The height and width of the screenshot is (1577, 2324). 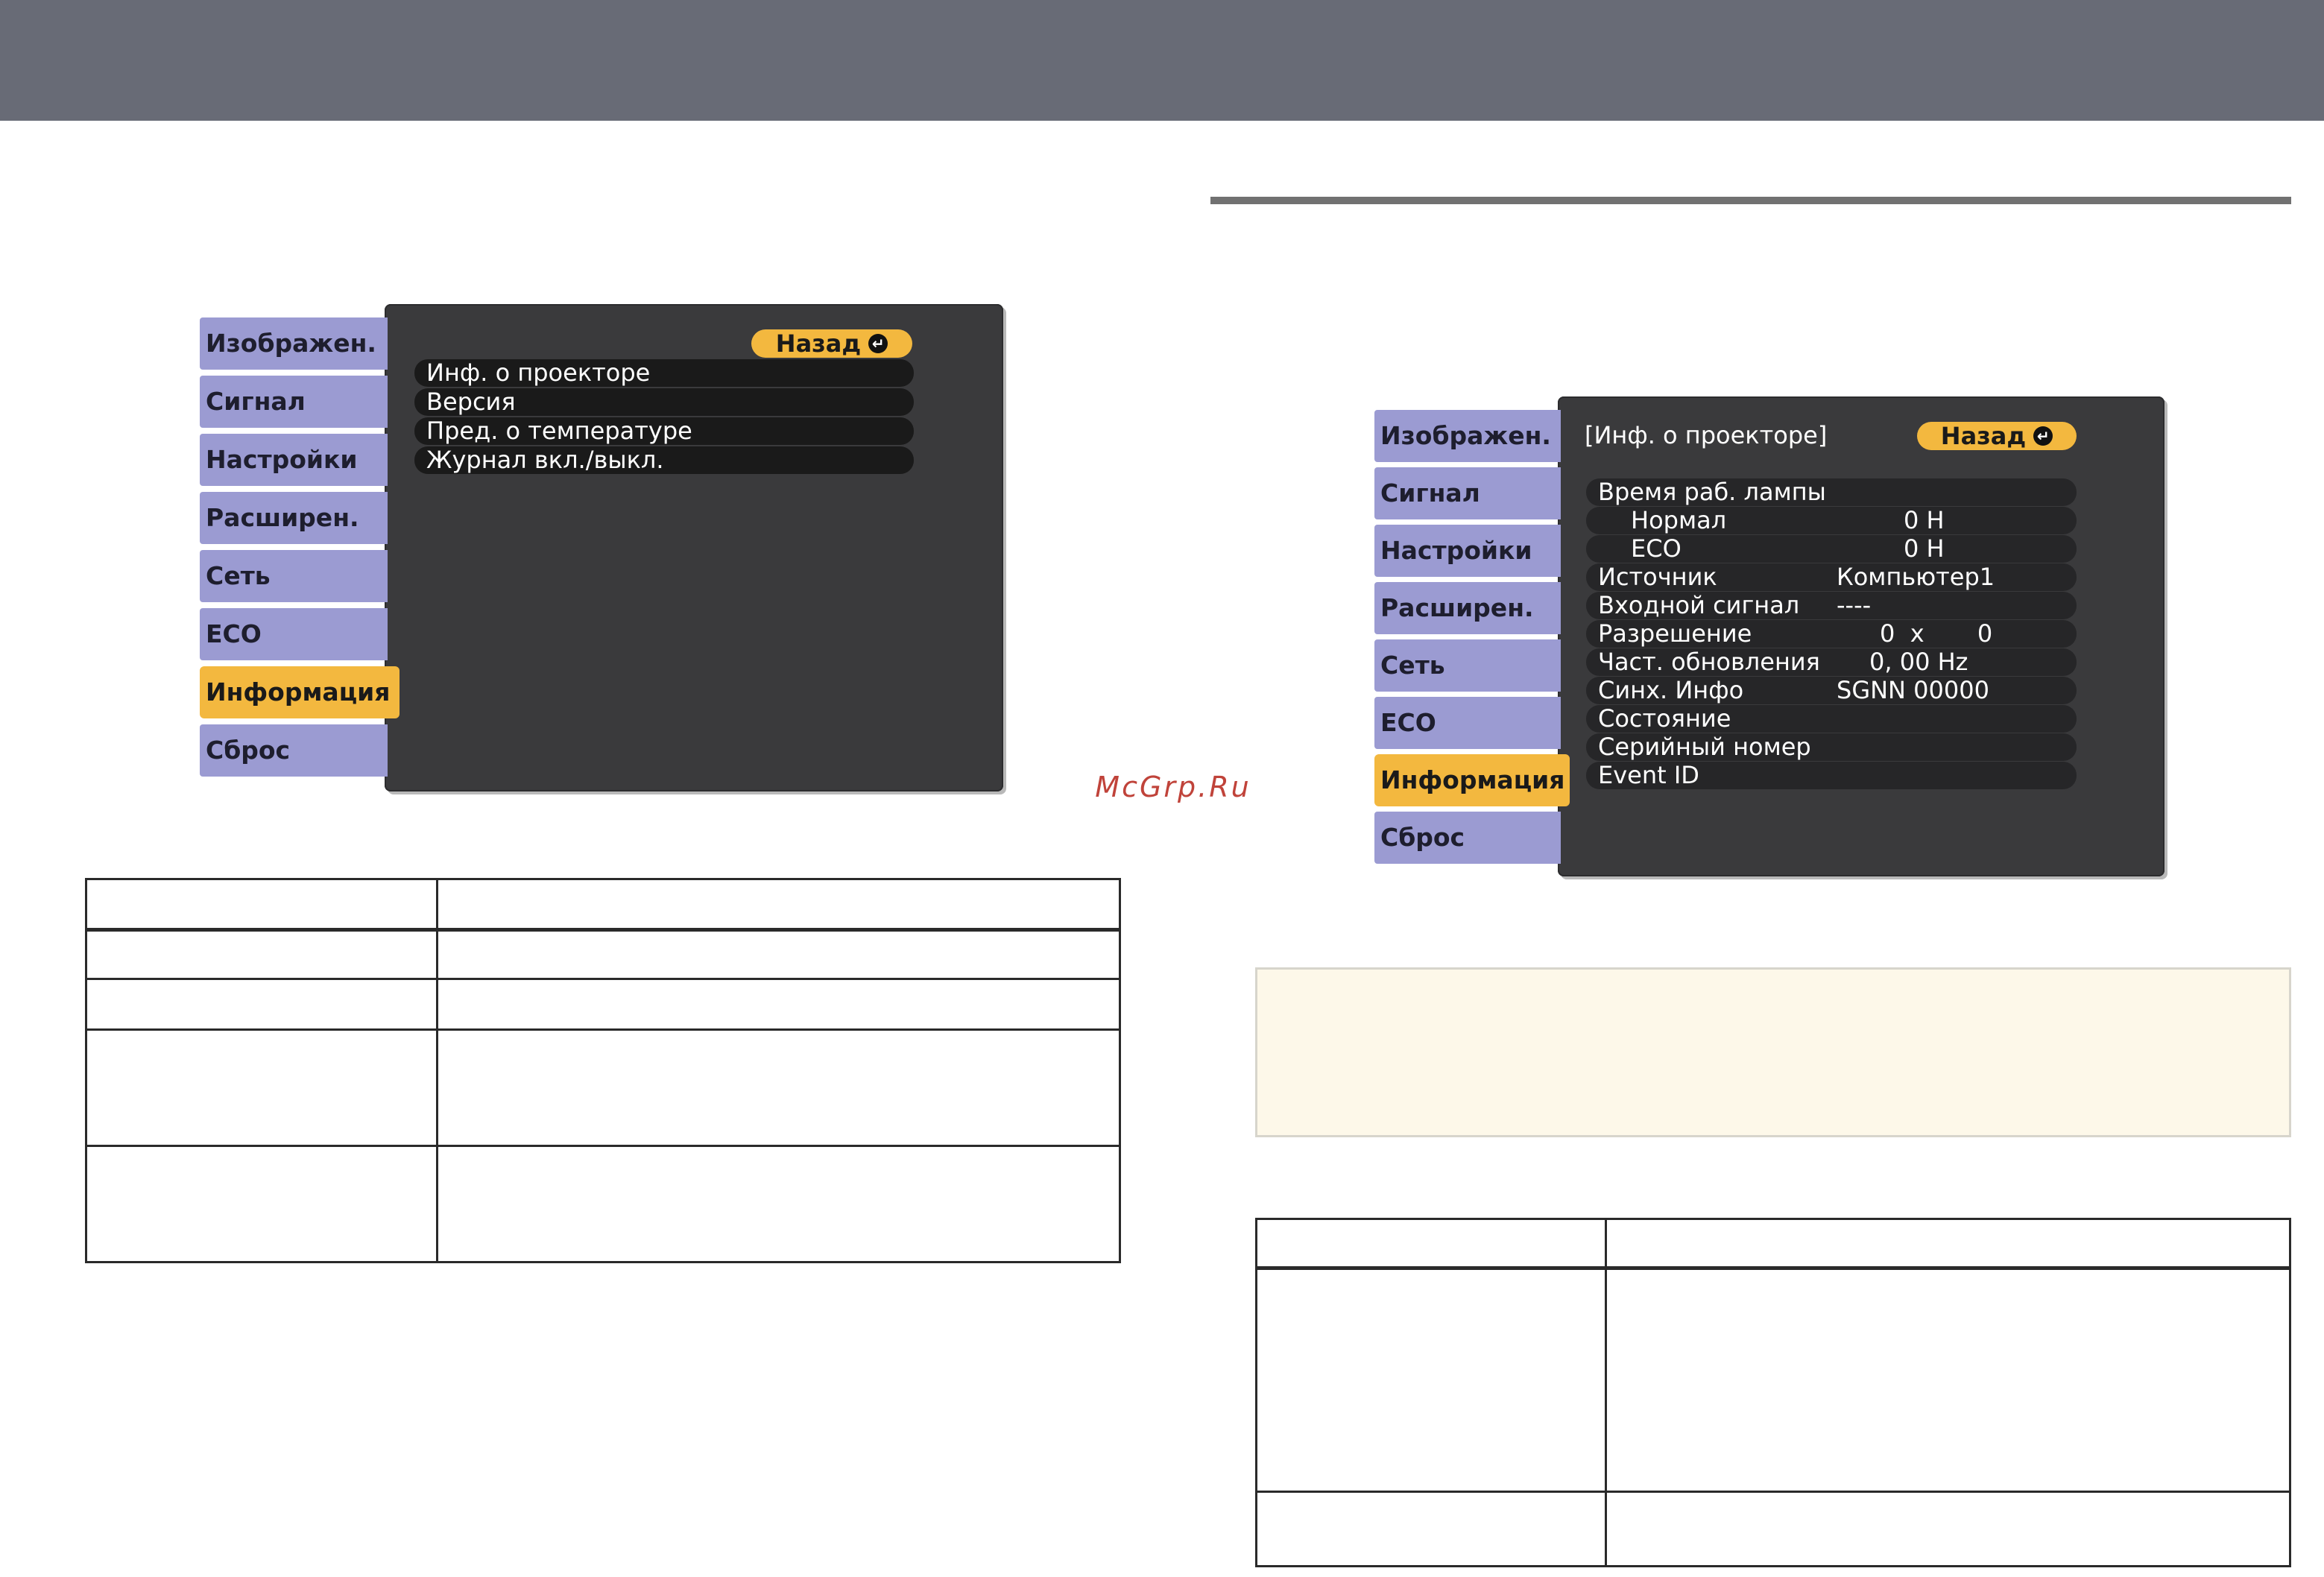 I want to click on header-bar, so click(x=1162, y=60).